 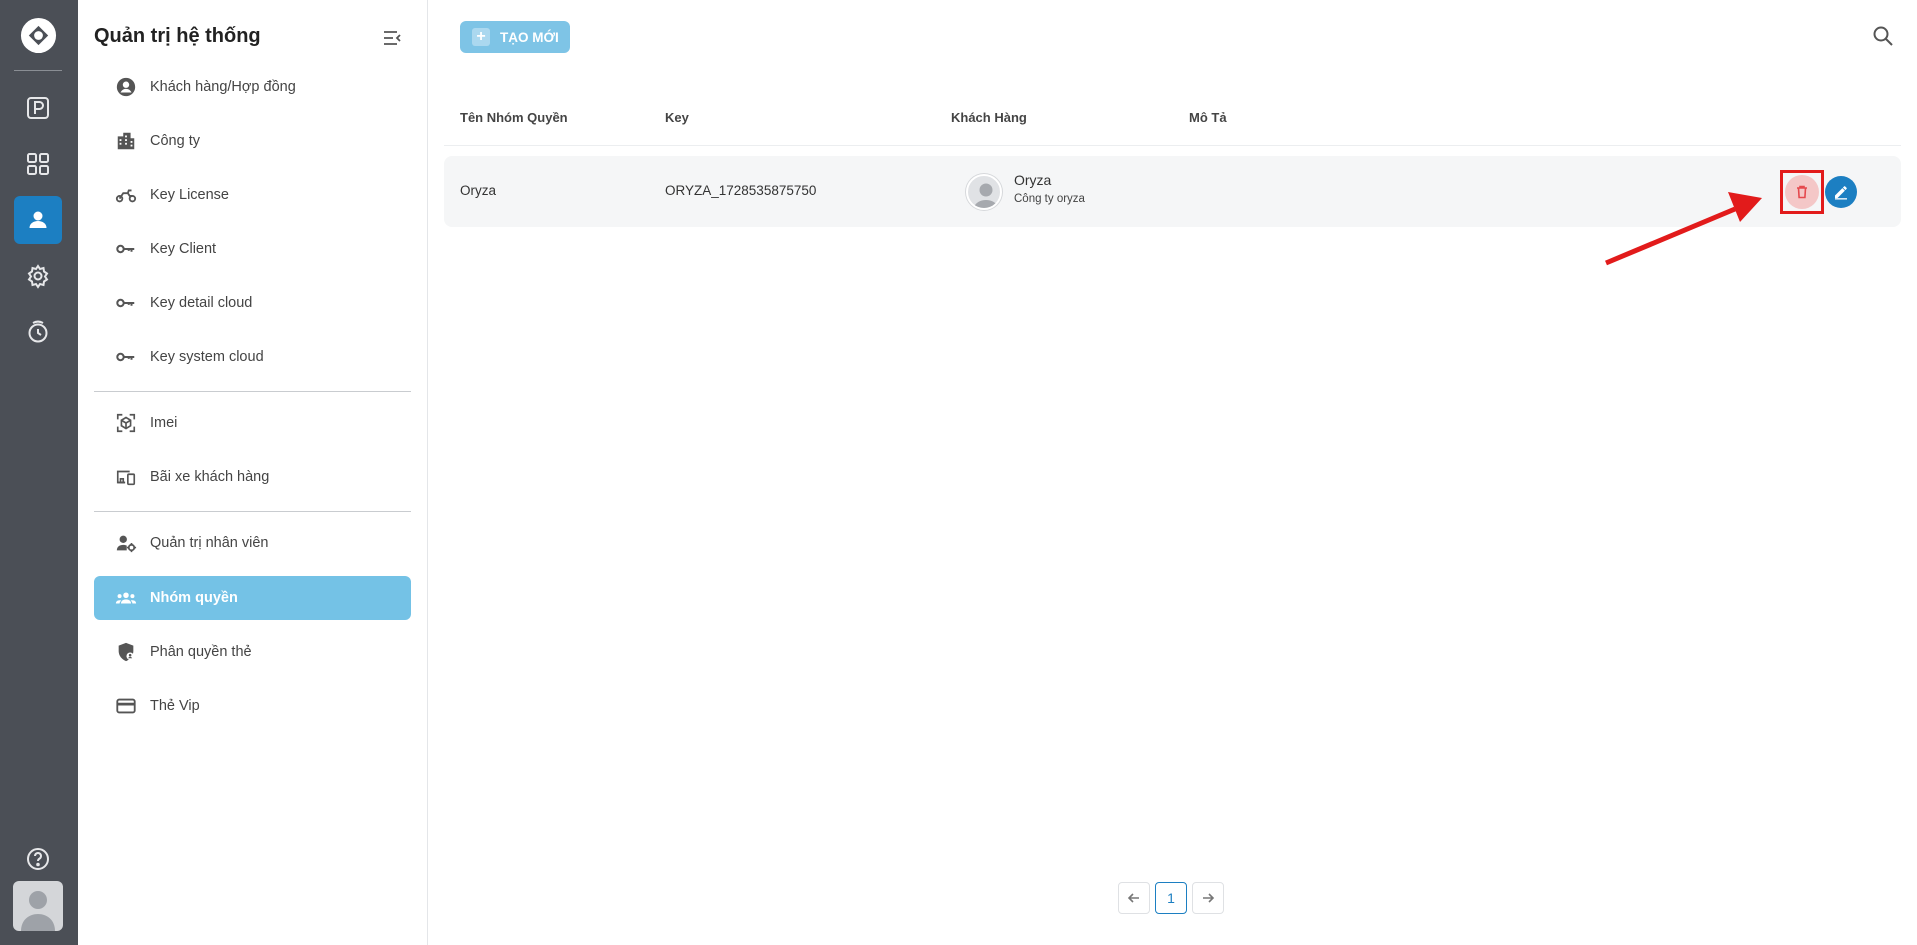 I want to click on prev-page-button, so click(x=1134, y=898).